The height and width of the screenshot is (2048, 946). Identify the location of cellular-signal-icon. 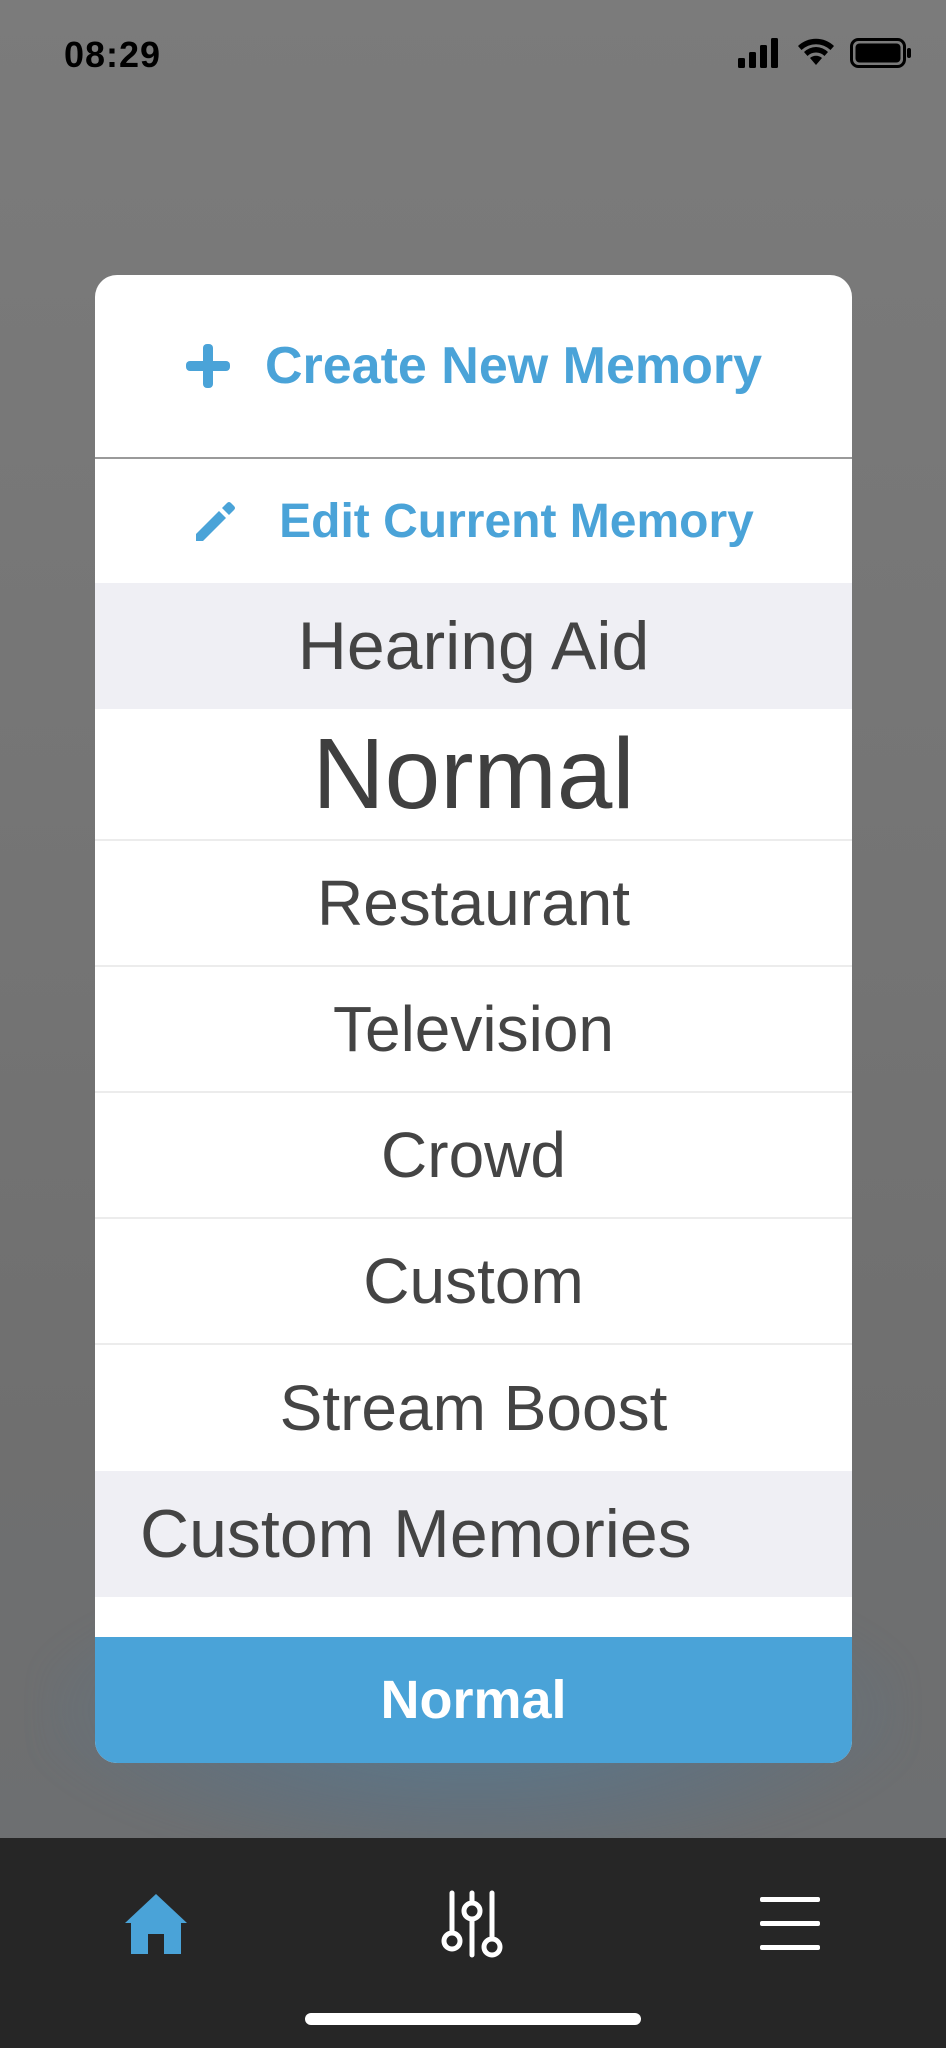
(760, 55).